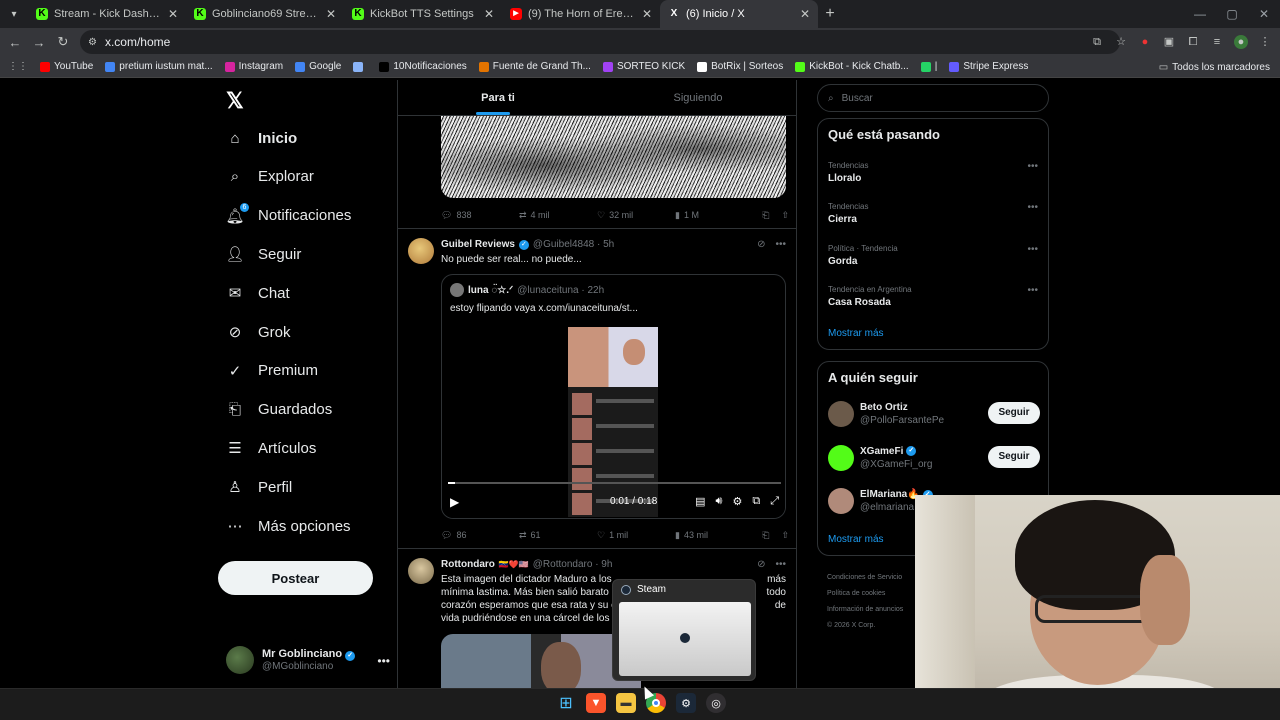  Describe the element at coordinates (739, 14) in the screenshot. I see `tab-x-inicio: X (6) Inicio / X ✕` at that location.